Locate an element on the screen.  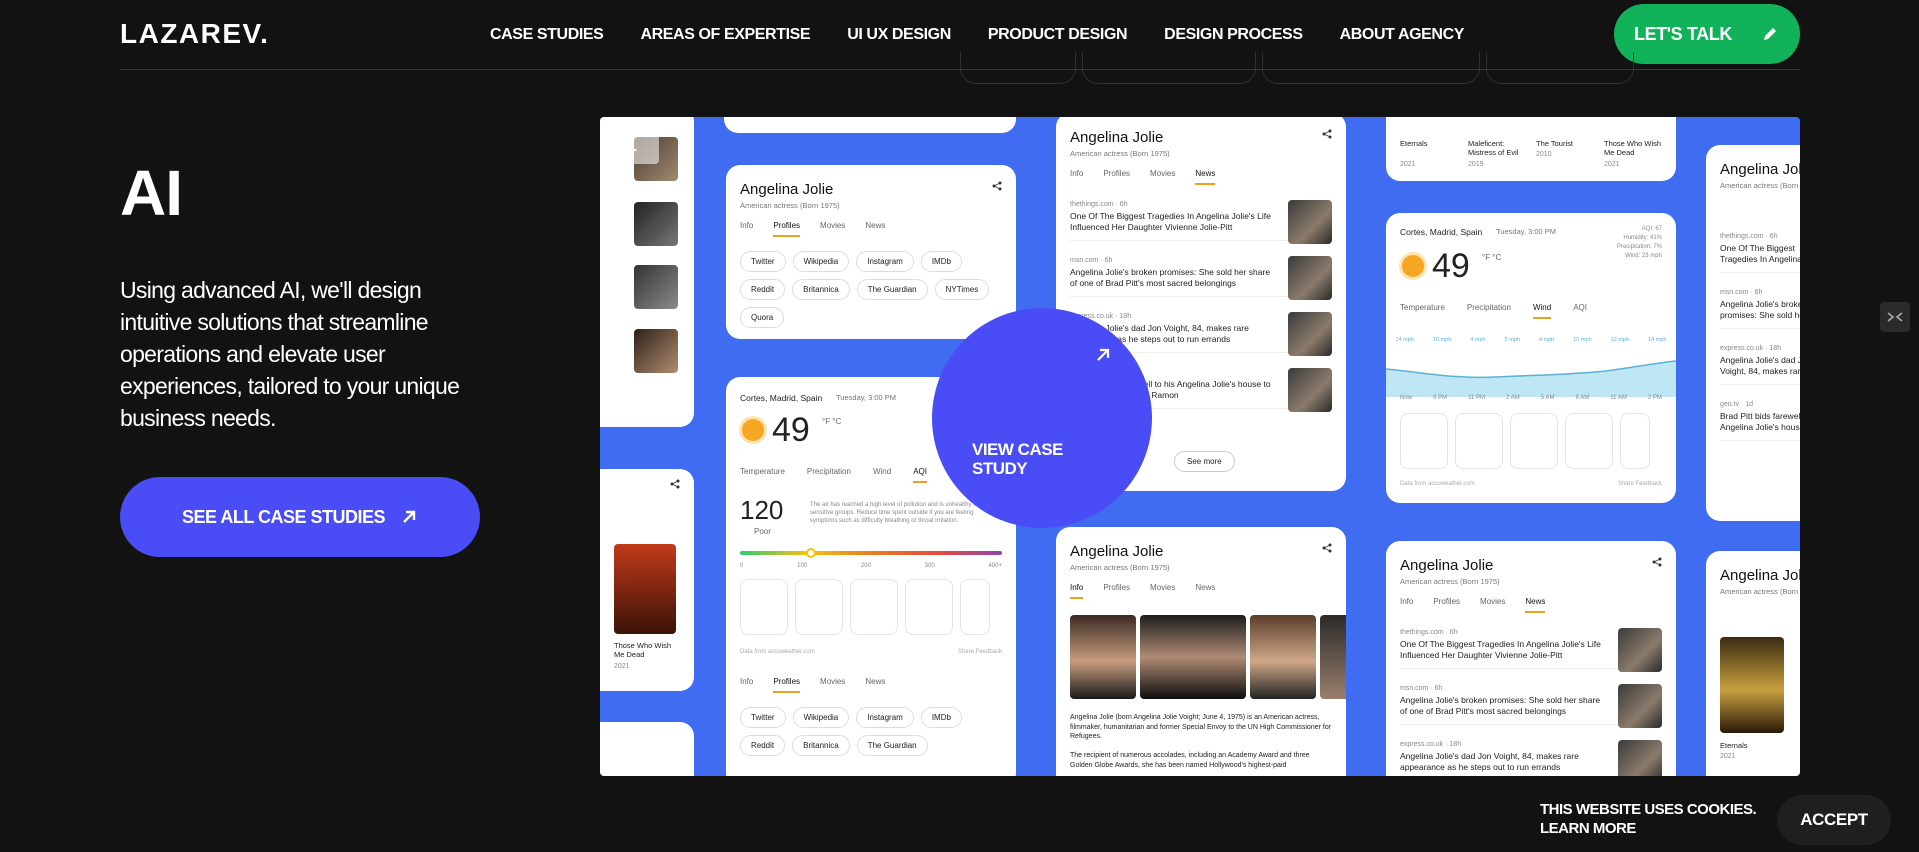
arrow-up-right-icon is located at coordinates (409, 516).